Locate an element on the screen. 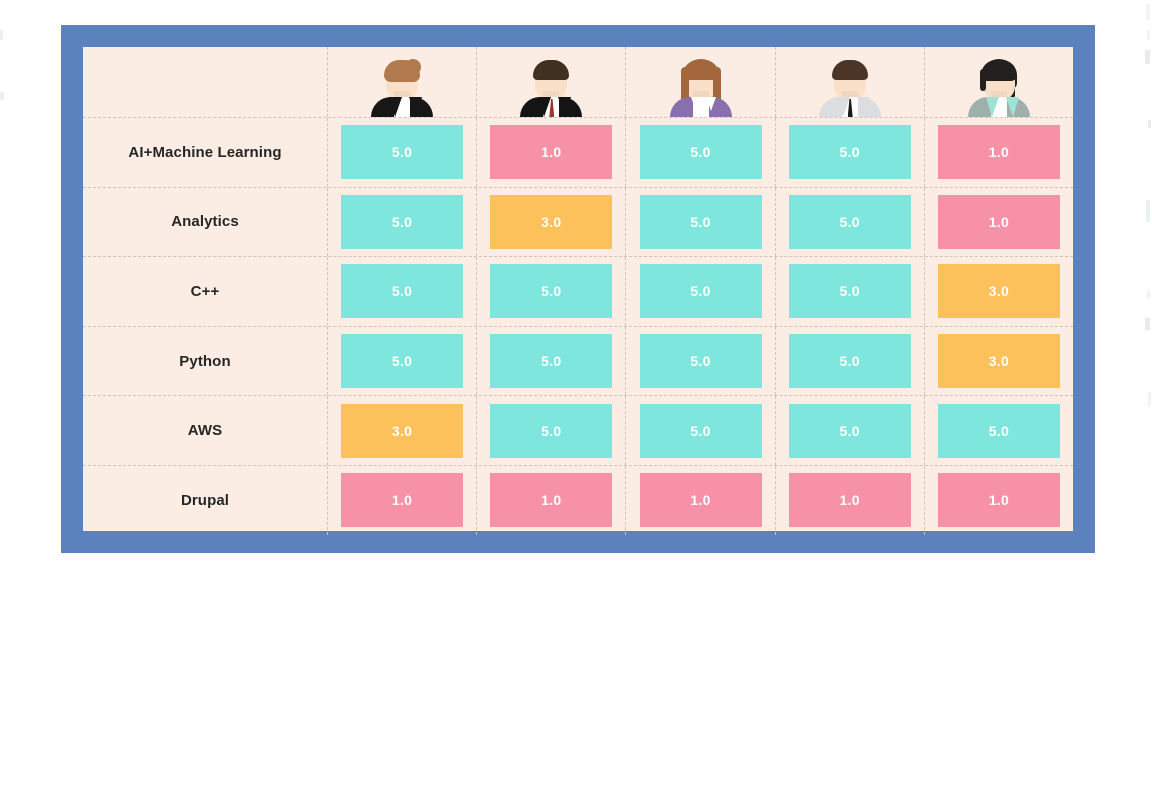 Image resolution: width=1152 pixels, height=790 pixels. matrix-row: AWS 3.0 5.0 5.0 5.0 5.0 is located at coordinates (578, 430).